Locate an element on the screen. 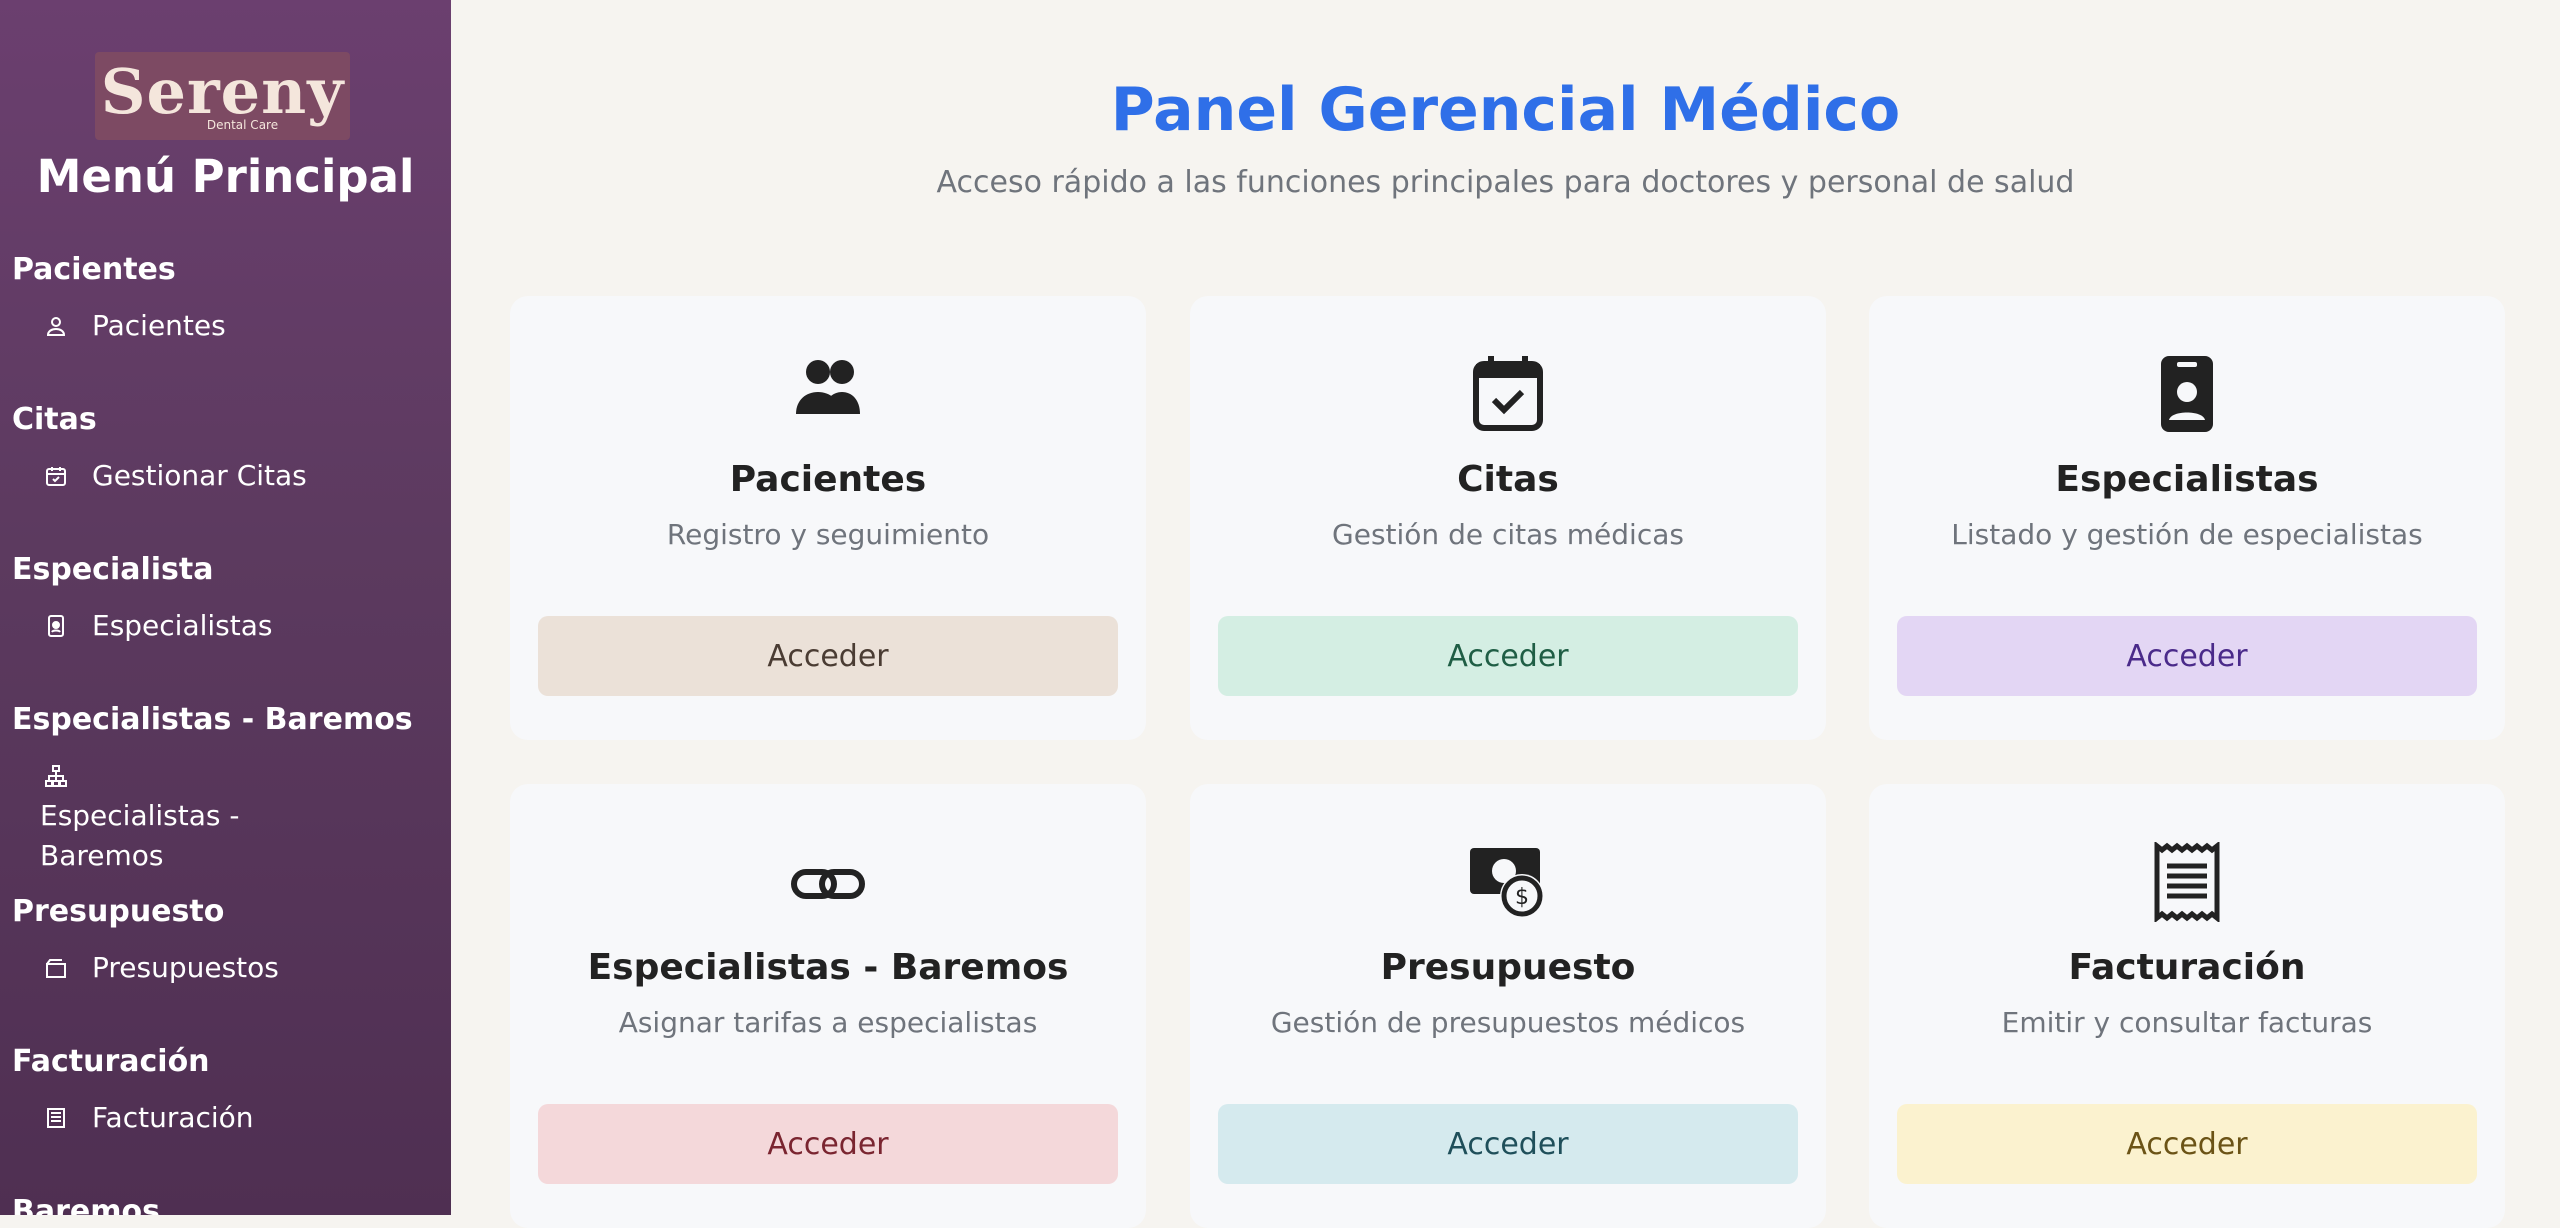 This screenshot has height=1228, width=2560. card-description: Registro y seguimiento is located at coordinates (828, 534).